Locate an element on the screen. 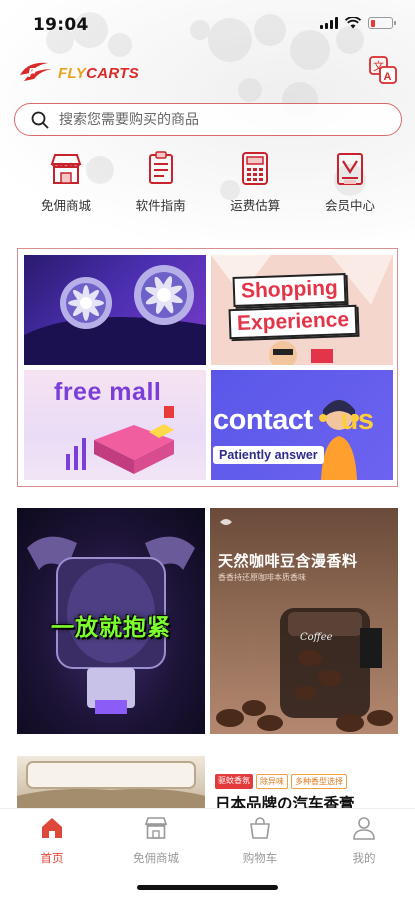 This screenshot has height=900, width=415. shopping-title: Shopping is located at coordinates (289, 290).